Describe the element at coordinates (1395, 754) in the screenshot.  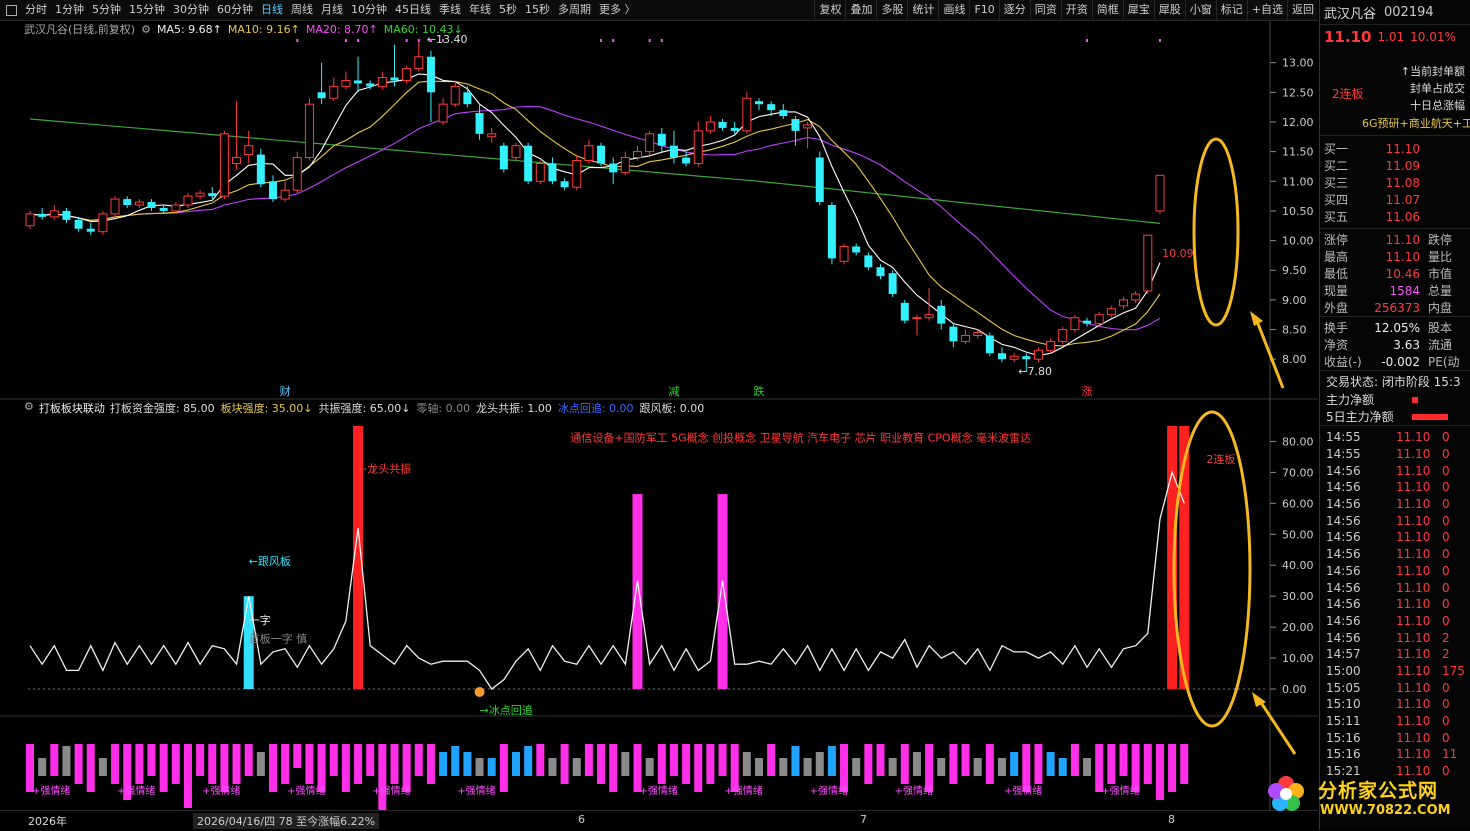
I see `tick-row: 15:16 11.10 11` at that location.